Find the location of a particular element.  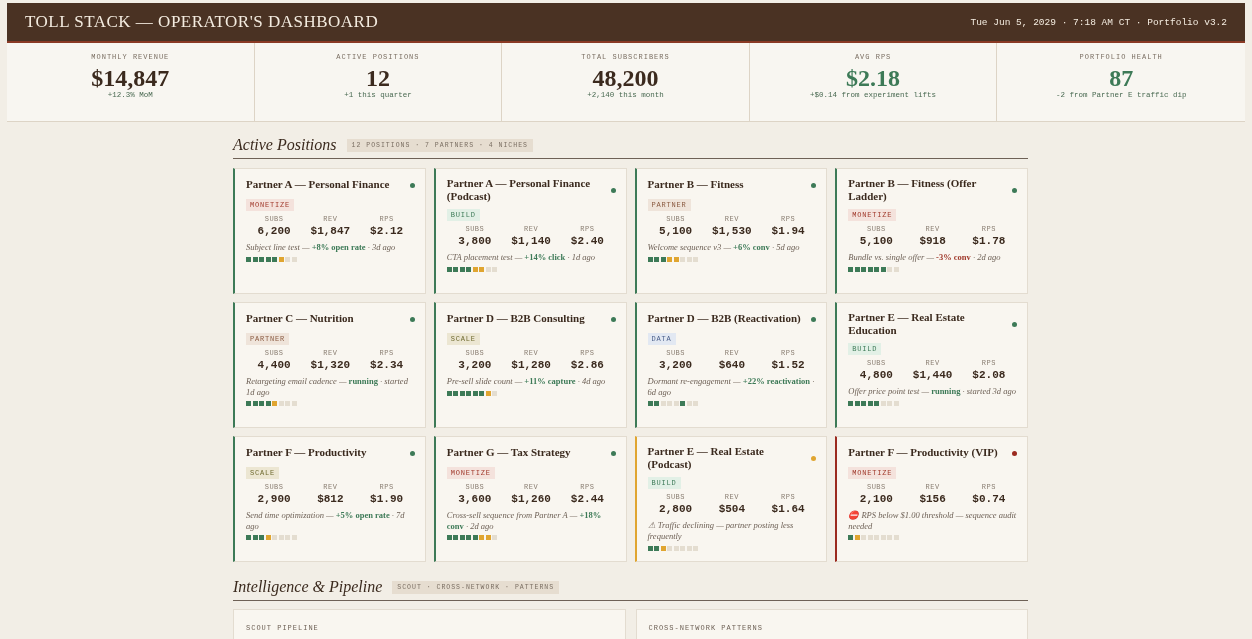

metric-value: $156 is located at coordinates (932, 499).